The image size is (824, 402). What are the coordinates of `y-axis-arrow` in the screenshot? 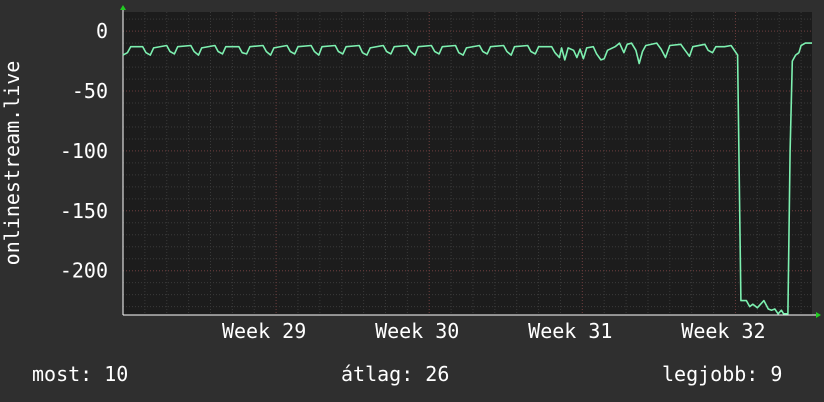 It's located at (123, 7).